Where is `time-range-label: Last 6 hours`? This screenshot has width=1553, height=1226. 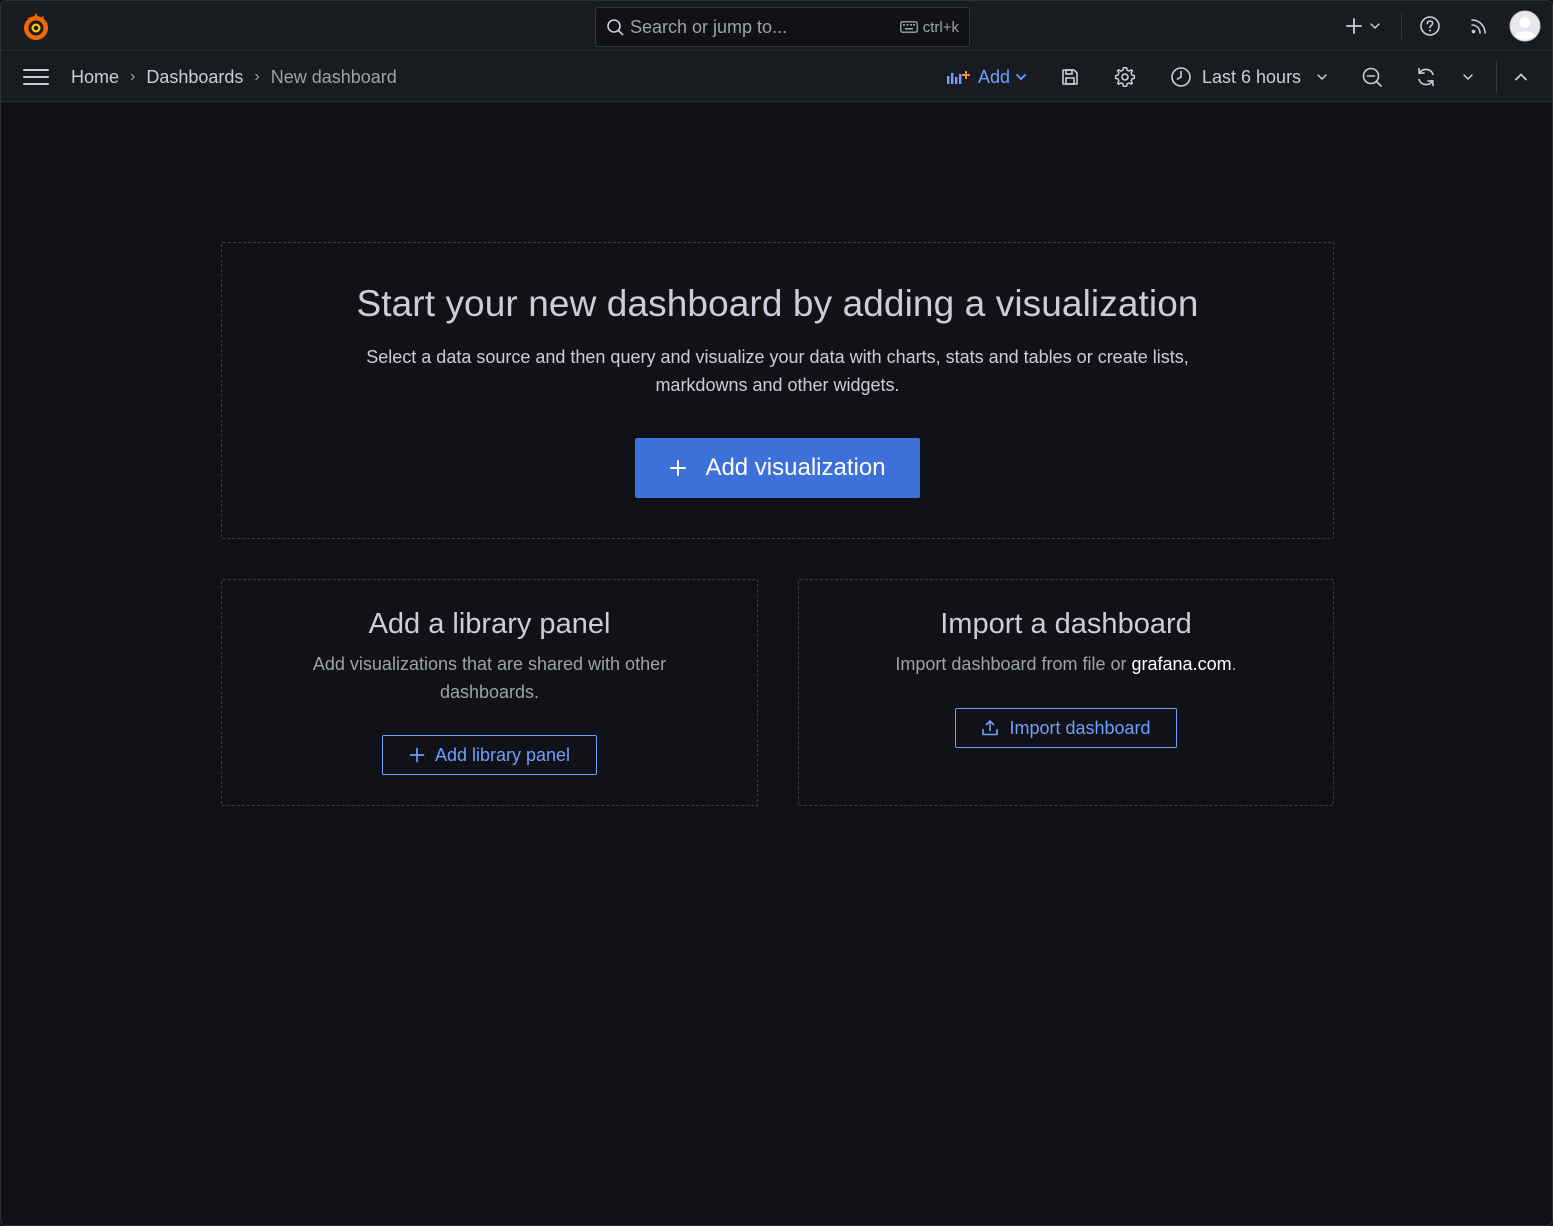
time-range-label: Last 6 hours is located at coordinates (1252, 76).